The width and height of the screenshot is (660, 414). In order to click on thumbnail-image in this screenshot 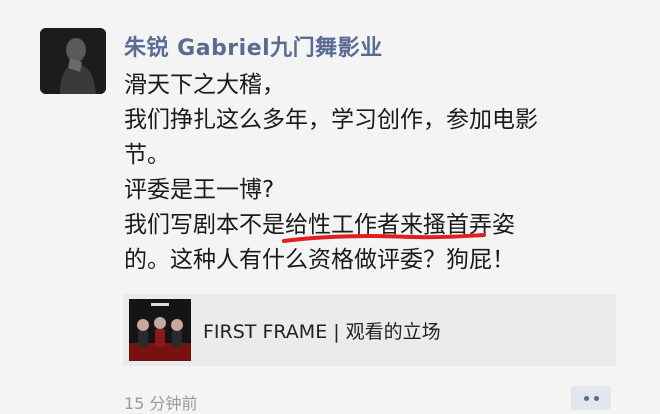, I will do `click(160, 330)`.